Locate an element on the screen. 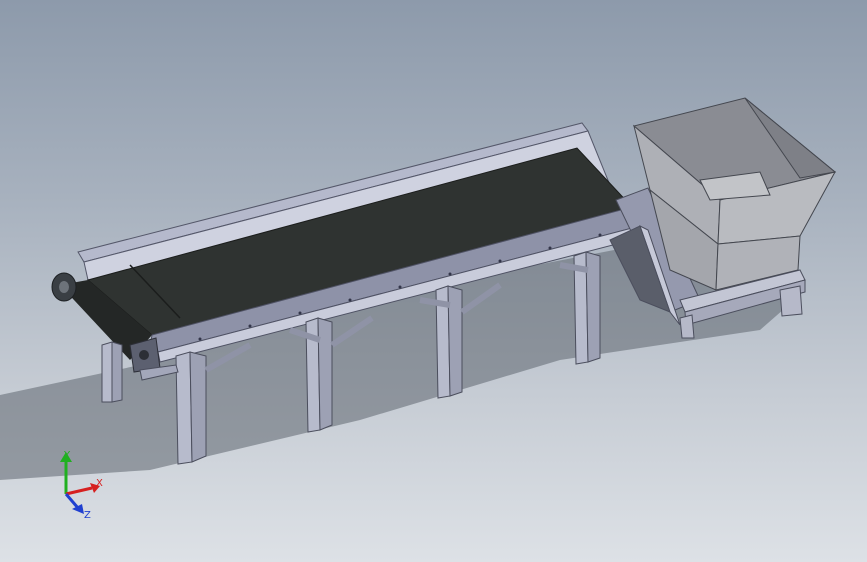 Image resolution: width=867 pixels, height=562 pixels. axis-triad: Y X Z is located at coordinates (78, 484).